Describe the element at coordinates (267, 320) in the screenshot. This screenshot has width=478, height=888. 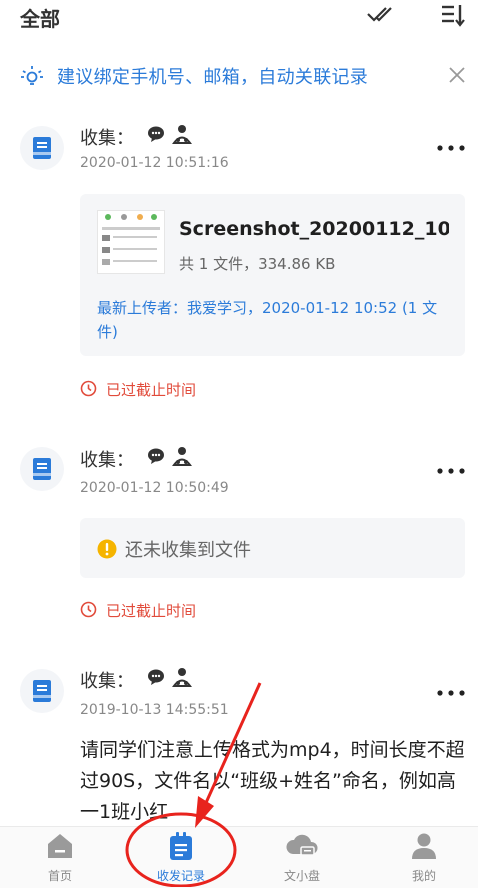
I see `latest-uploader: 最新上传者：我爱学习，2020-01-12 10:52 (1 文件)` at that location.